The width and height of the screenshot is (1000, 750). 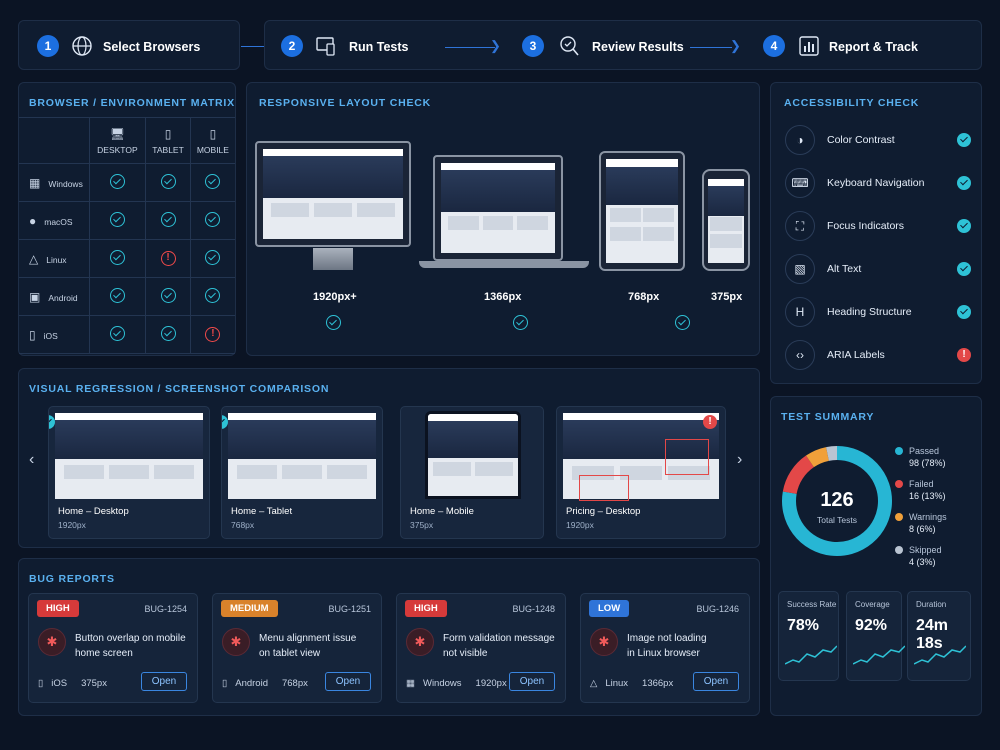 What do you see at coordinates (800, 140) in the screenshot?
I see `contrast-icon: ◑` at bounding box center [800, 140].